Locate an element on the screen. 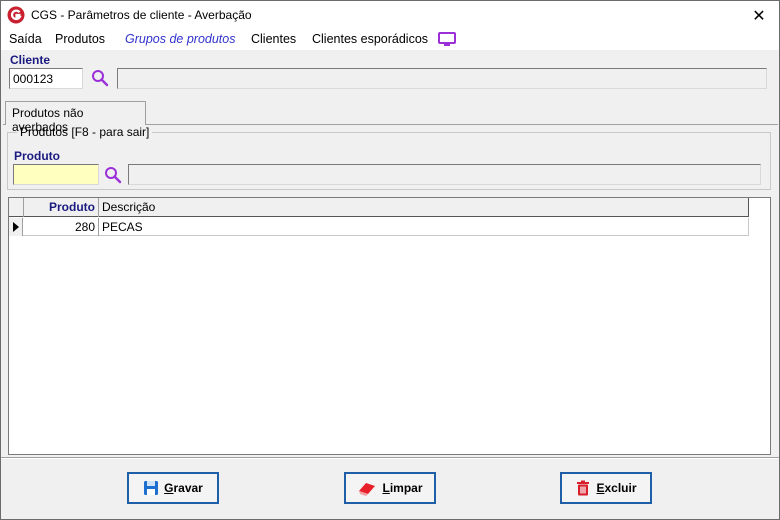  menu-item-clientes: Clientes is located at coordinates (273, 39).